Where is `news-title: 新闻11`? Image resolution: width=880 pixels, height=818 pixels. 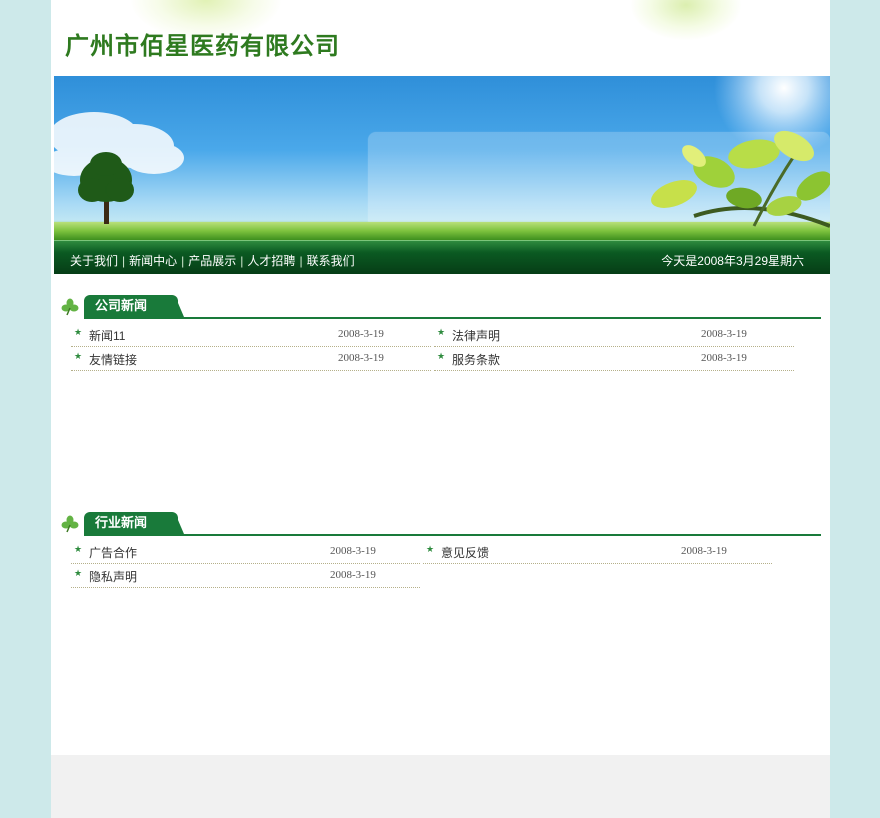 news-title: 新闻11 is located at coordinates (107, 335).